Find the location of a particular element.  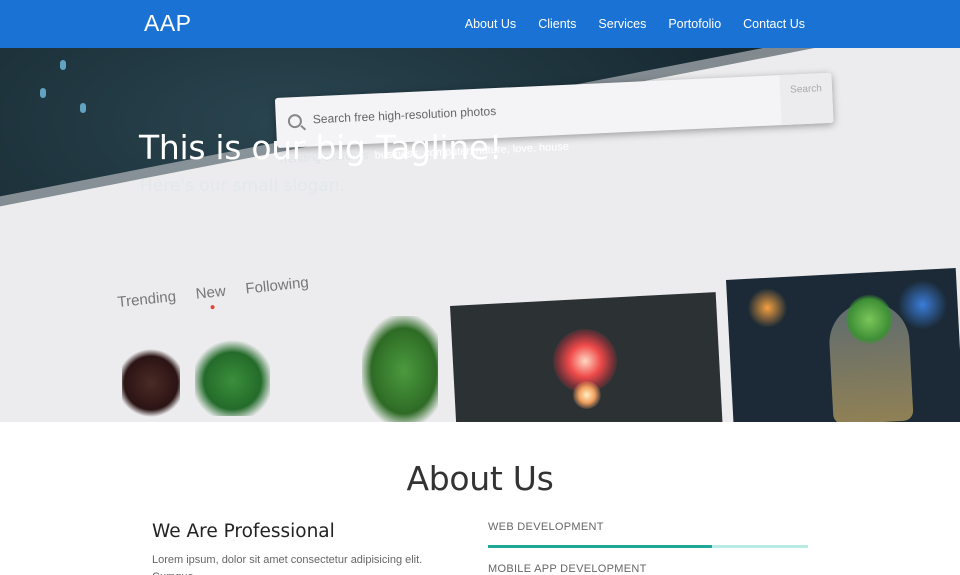

nav-link-about-us: About Us is located at coordinates (490, 24).